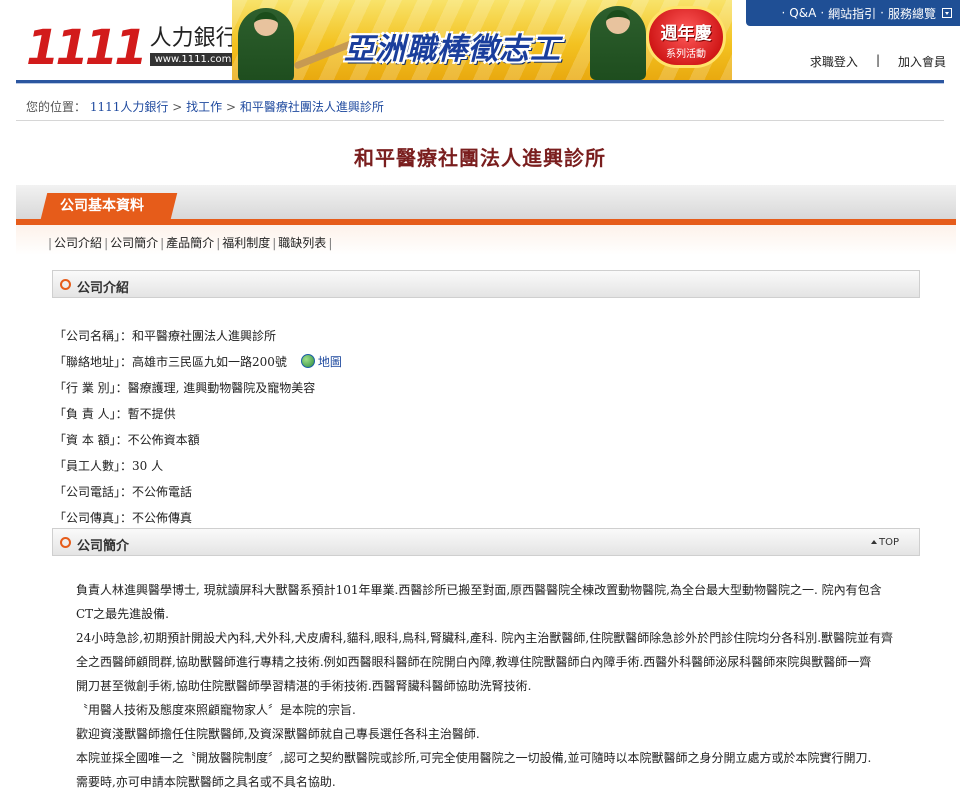  Describe the element at coordinates (304, 686) in the screenshot. I see `summary-line: 開刀甚至微創手術,協助住院獸醫師學習精湛的手術技術.西醫腎臟科醫師協助洗腎技術.` at that location.